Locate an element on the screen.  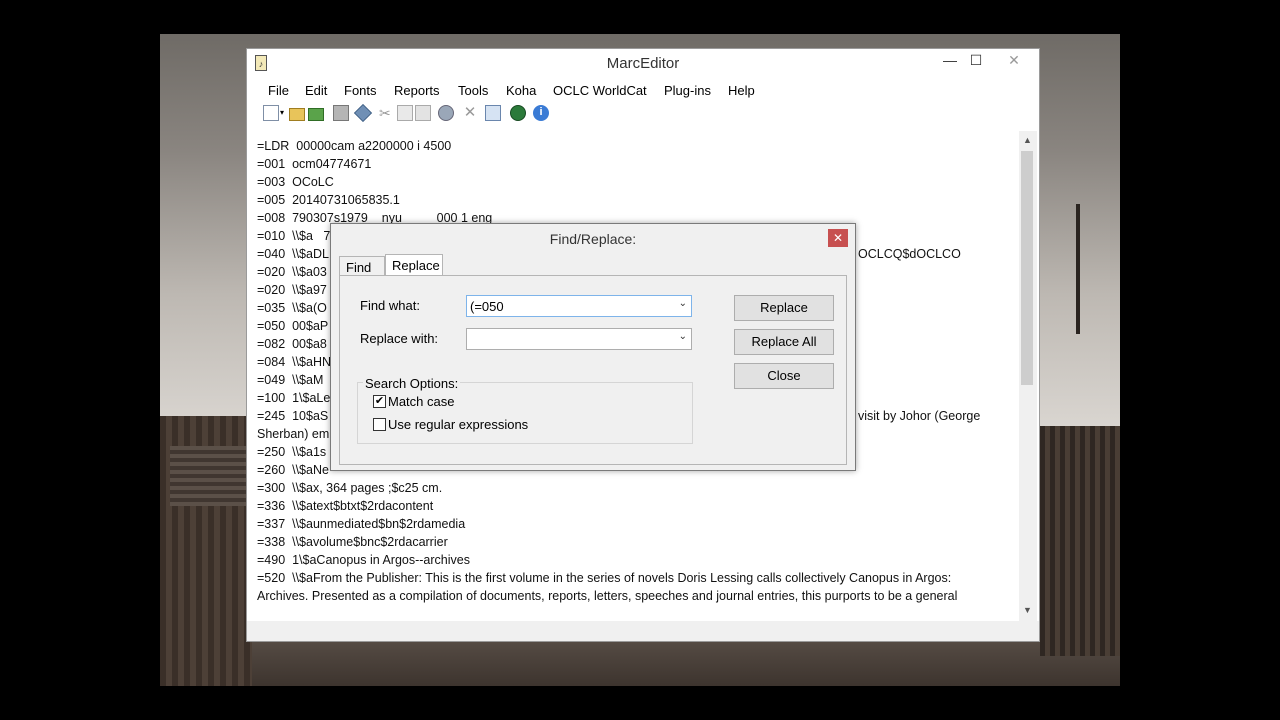
window-title: MarcEditor is located at coordinates (643, 63).